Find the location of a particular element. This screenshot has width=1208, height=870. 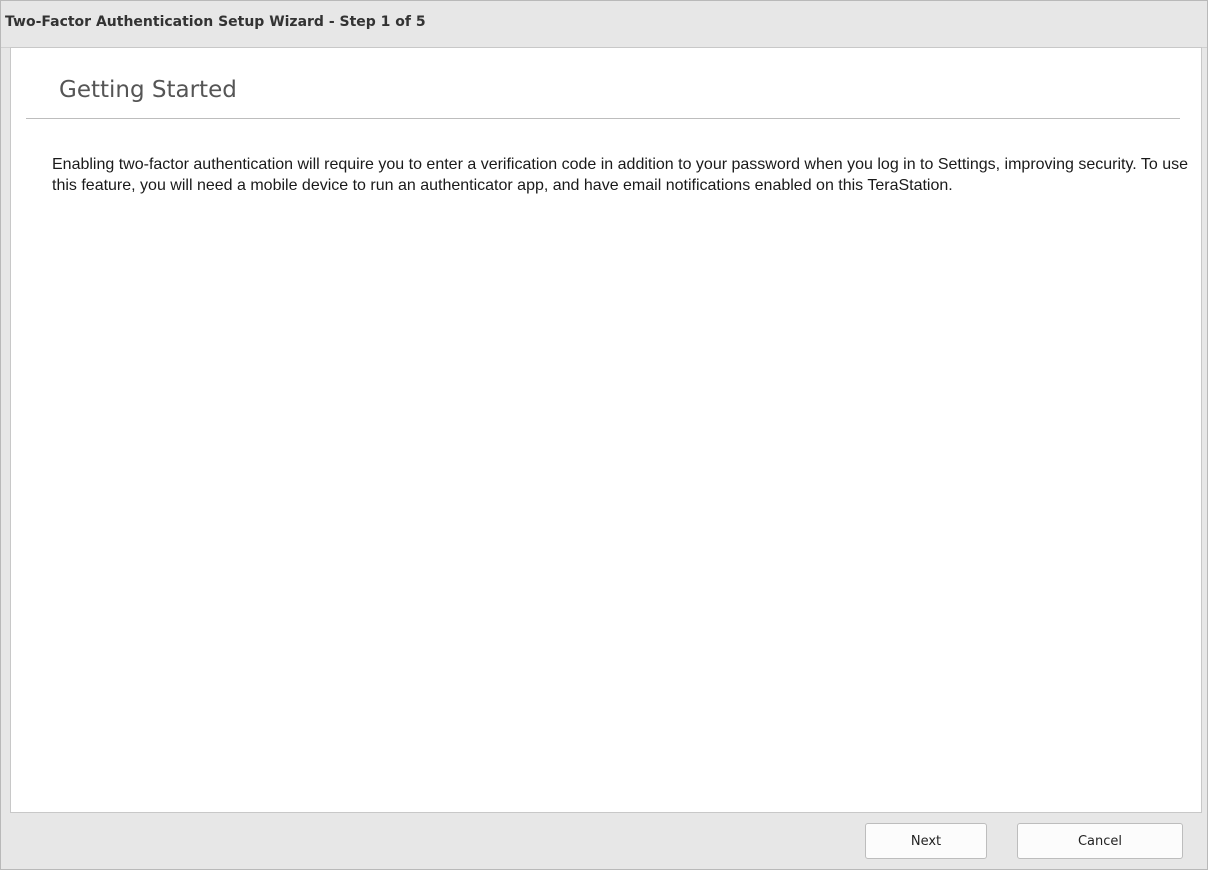

wizard-footer: Next Cancel is located at coordinates (604, 841).